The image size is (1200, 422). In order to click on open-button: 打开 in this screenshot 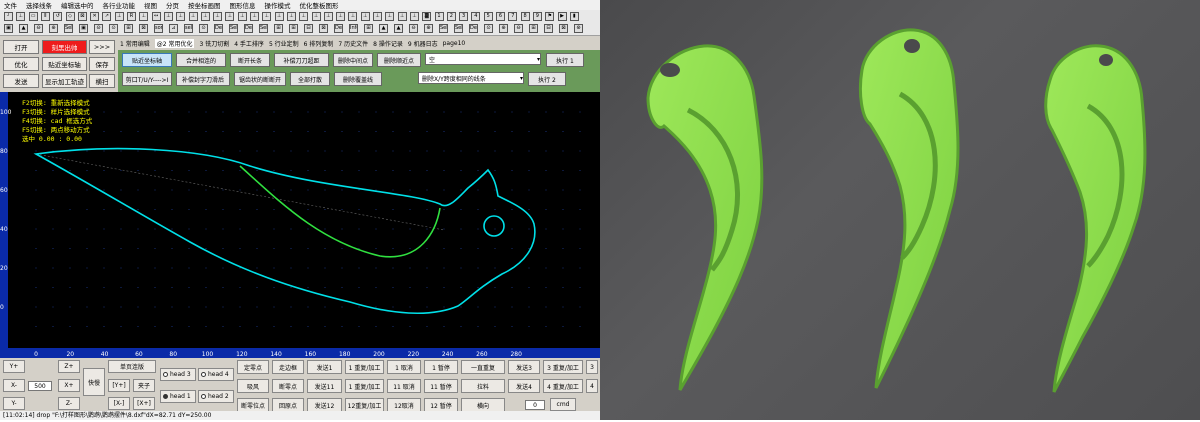, I will do `click(21, 47)`.